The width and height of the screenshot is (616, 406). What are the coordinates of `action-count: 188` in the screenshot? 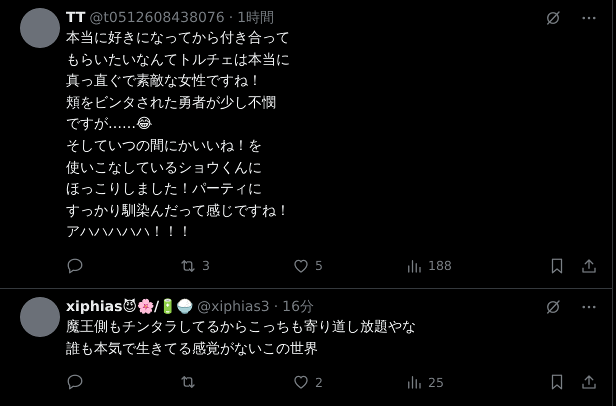 It's located at (440, 266).